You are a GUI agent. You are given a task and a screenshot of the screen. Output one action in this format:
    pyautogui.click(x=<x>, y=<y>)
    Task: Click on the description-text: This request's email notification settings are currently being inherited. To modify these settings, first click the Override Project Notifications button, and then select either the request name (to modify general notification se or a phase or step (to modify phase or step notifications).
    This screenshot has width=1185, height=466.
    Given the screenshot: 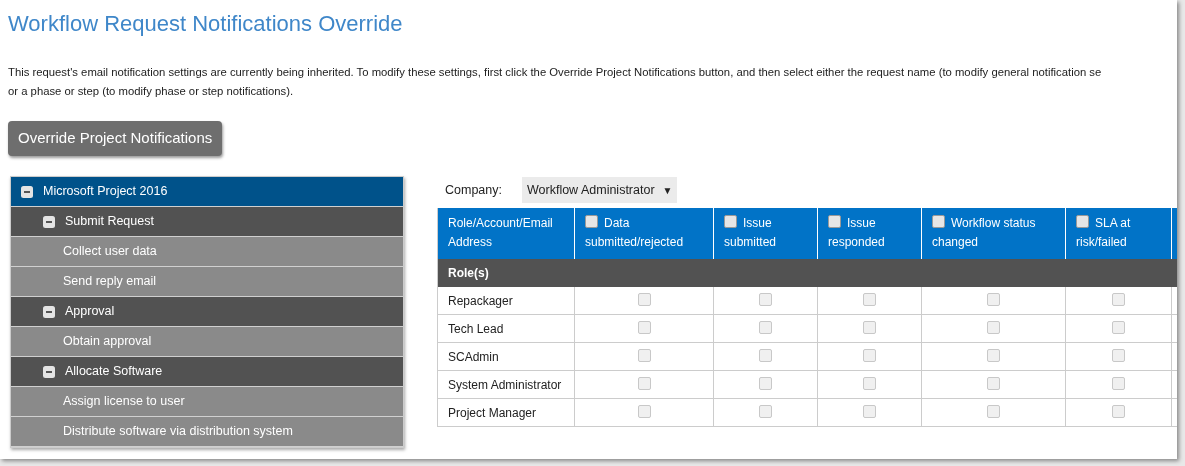 What is the action you would take?
    pyautogui.click(x=555, y=82)
    